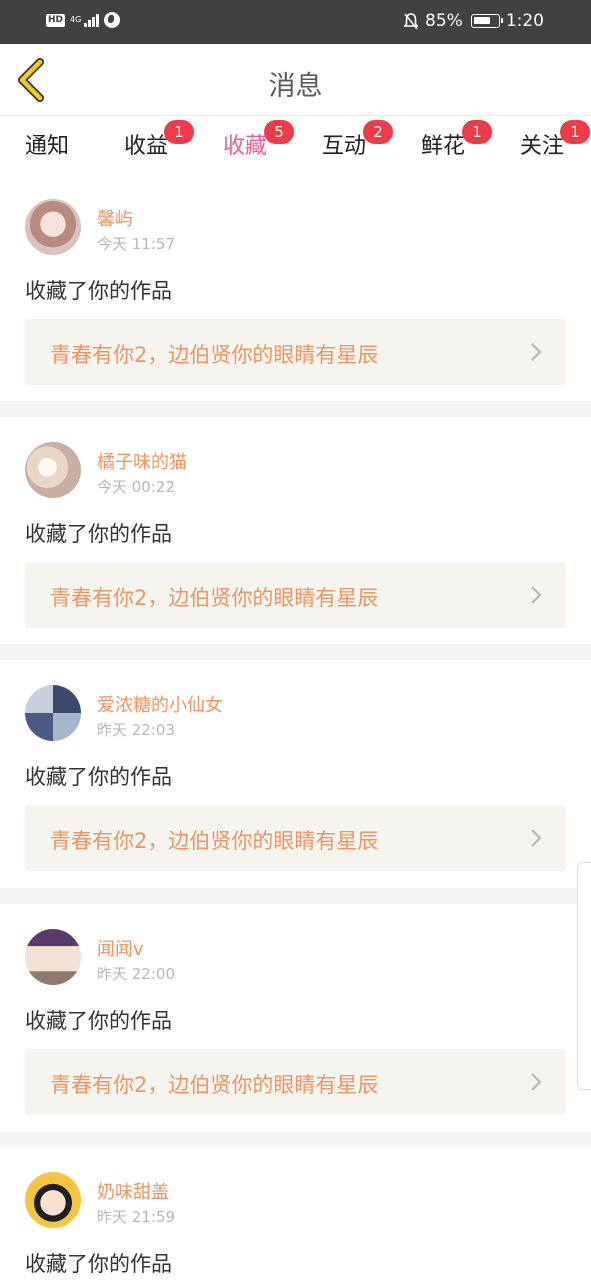 This screenshot has width=591, height=1280. I want to click on timestamp: 今天 11:57, so click(136, 244).